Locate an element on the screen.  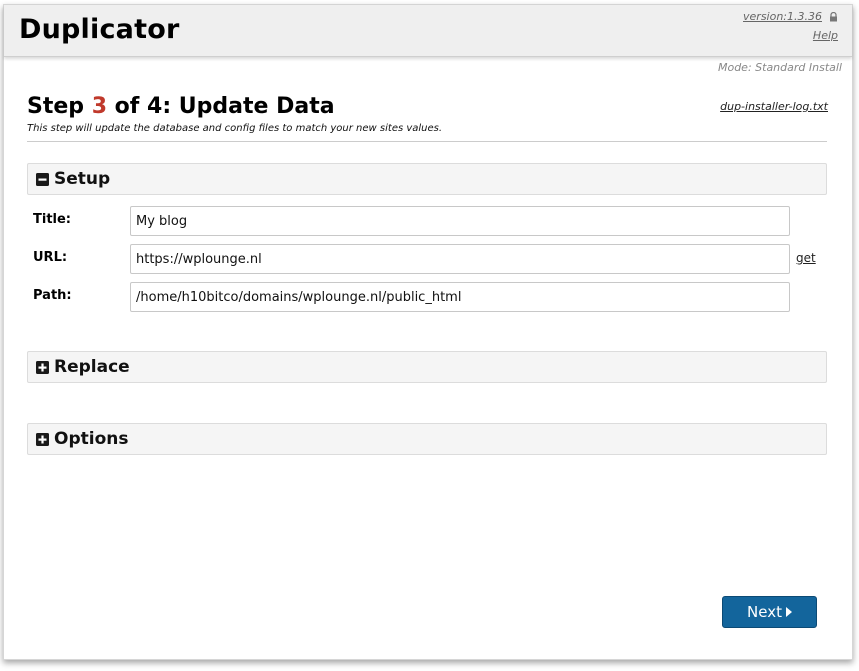
path-input is located at coordinates (460, 297).